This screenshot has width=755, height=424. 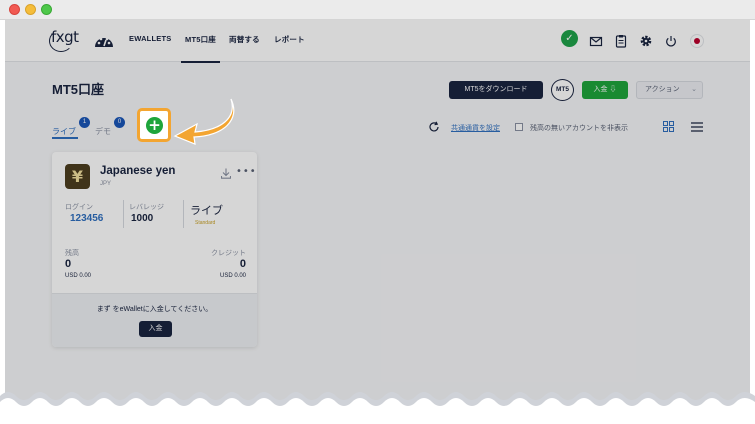 What do you see at coordinates (30, 9) in the screenshot?
I see `minimize-window-button` at bounding box center [30, 9].